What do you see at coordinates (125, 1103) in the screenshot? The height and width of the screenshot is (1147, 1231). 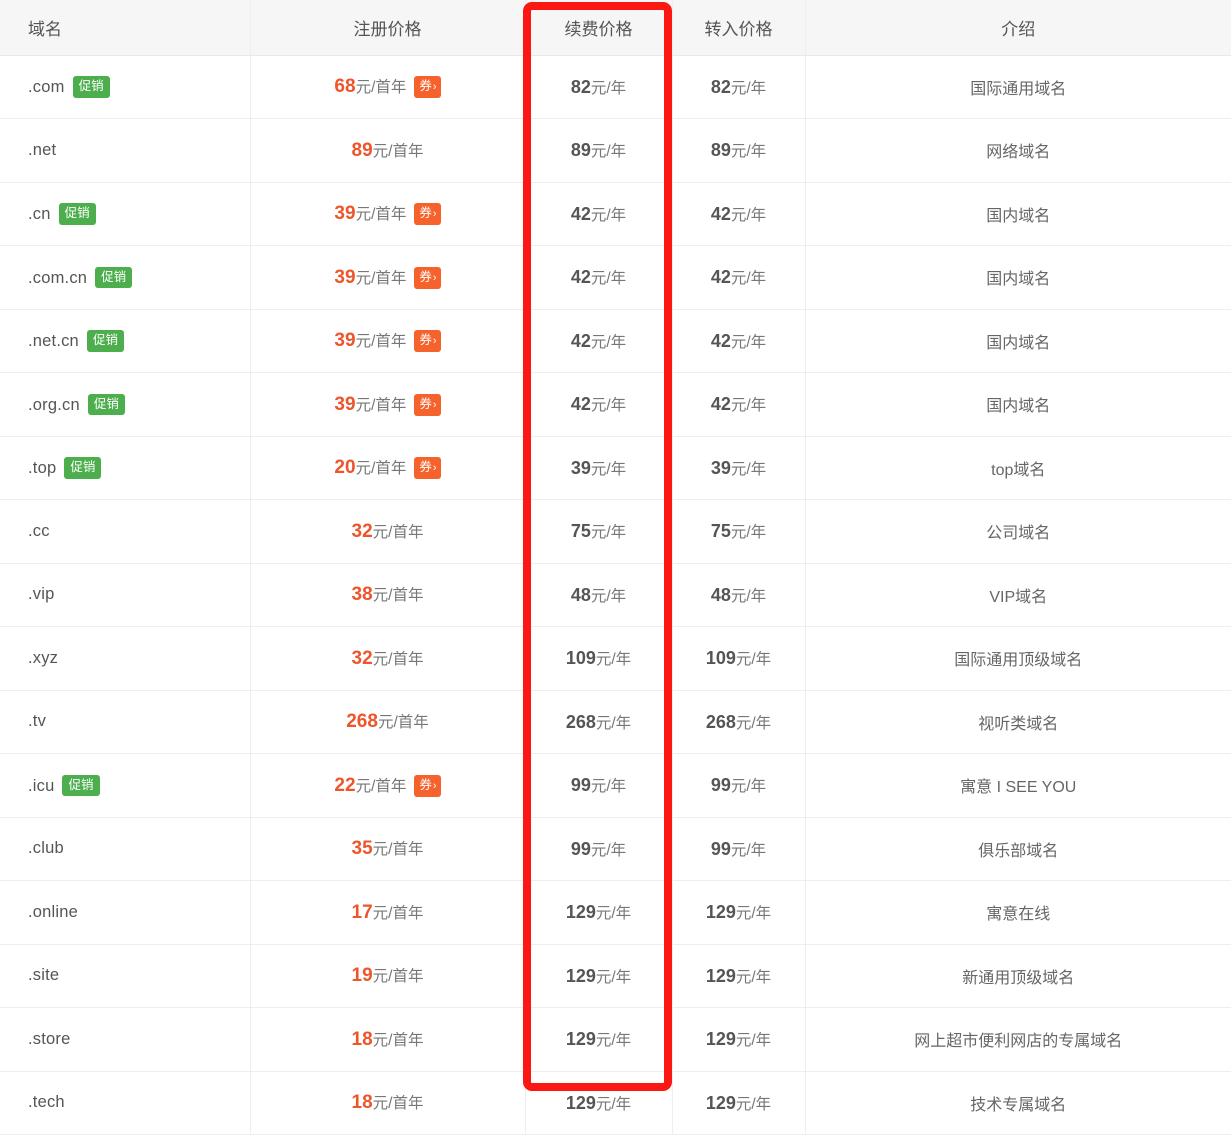 I see `cell-domain: .tech` at bounding box center [125, 1103].